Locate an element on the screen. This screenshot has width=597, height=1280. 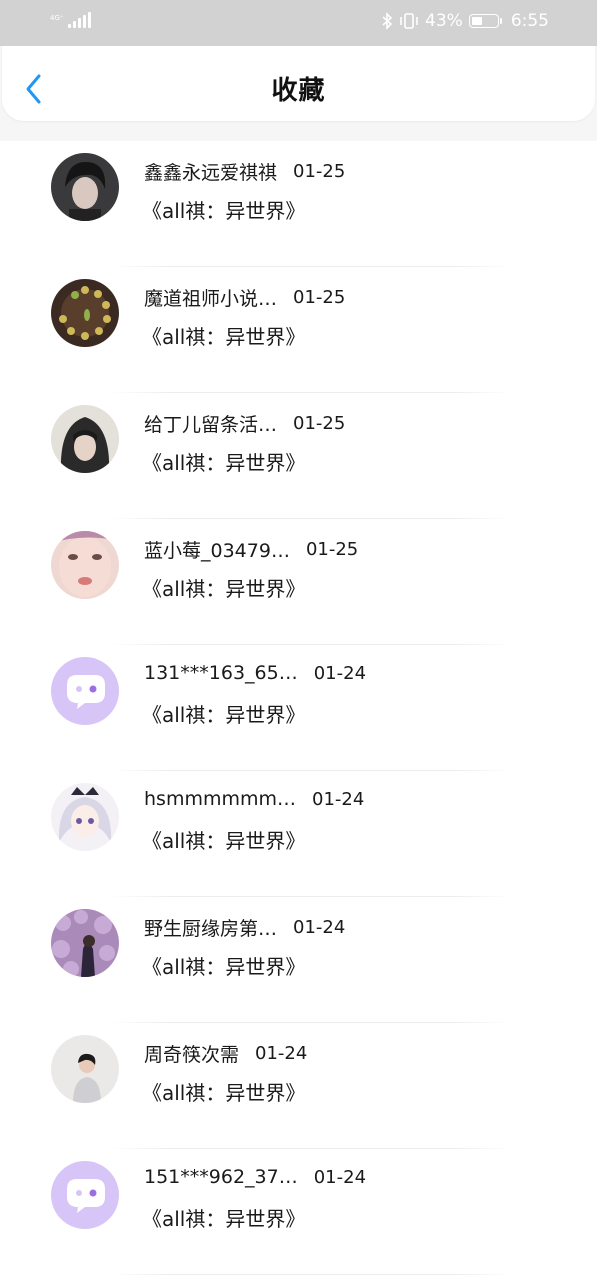
signal-icon: 4G⁺ is located at coordinates (70, 20).